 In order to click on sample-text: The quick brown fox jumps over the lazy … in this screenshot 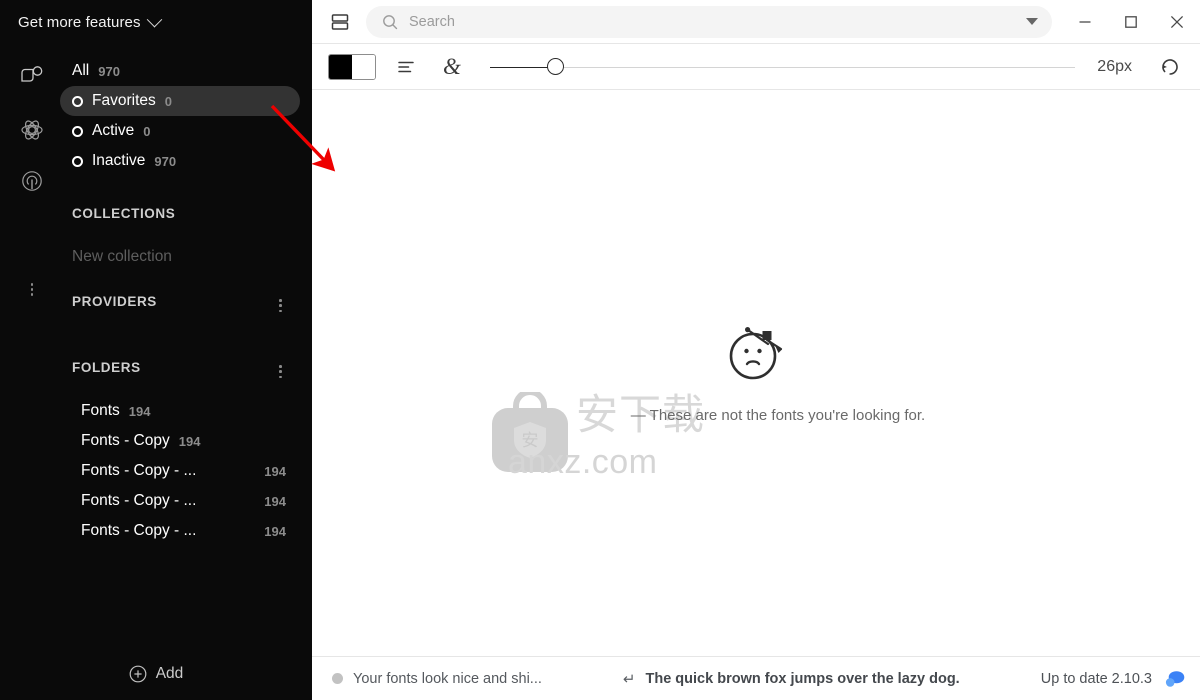, I will do `click(803, 679)`.